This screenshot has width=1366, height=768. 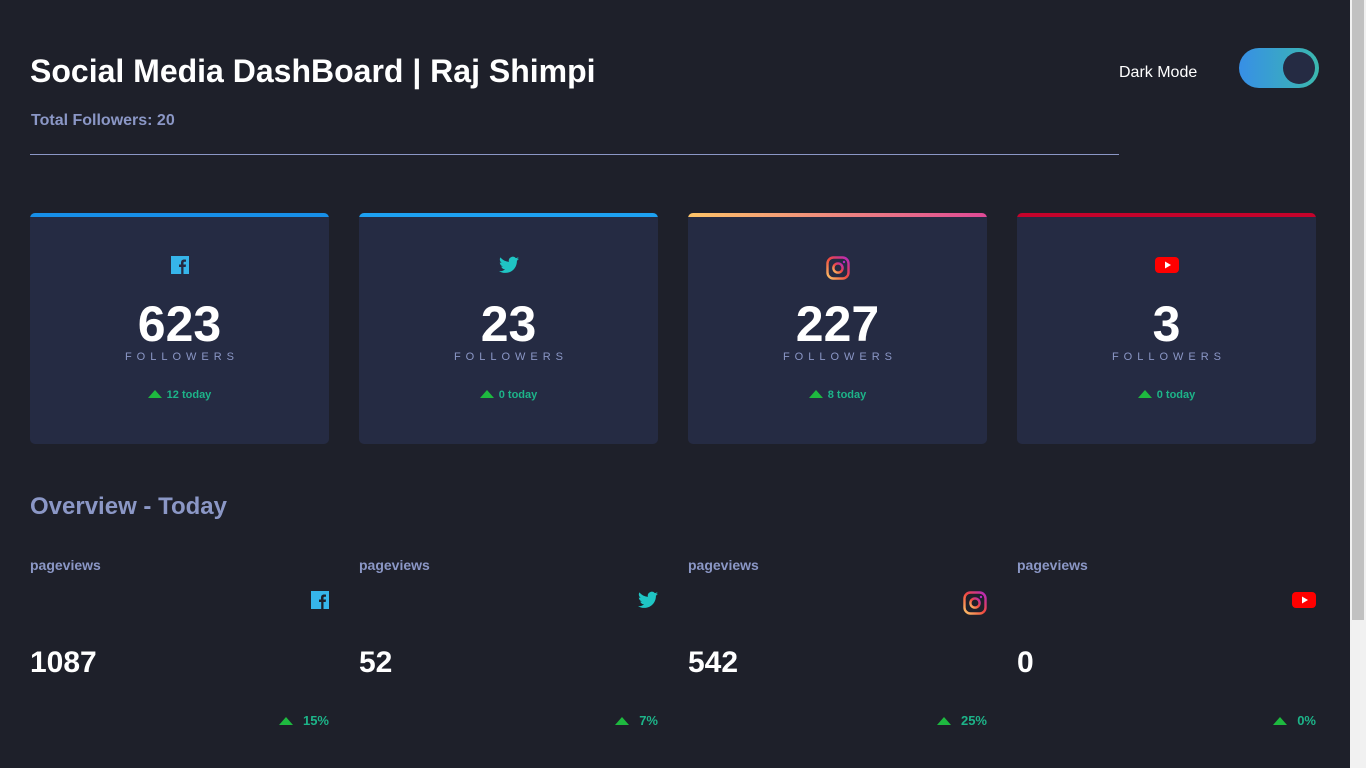 What do you see at coordinates (574, 154) in the screenshot?
I see `header-divider` at bounding box center [574, 154].